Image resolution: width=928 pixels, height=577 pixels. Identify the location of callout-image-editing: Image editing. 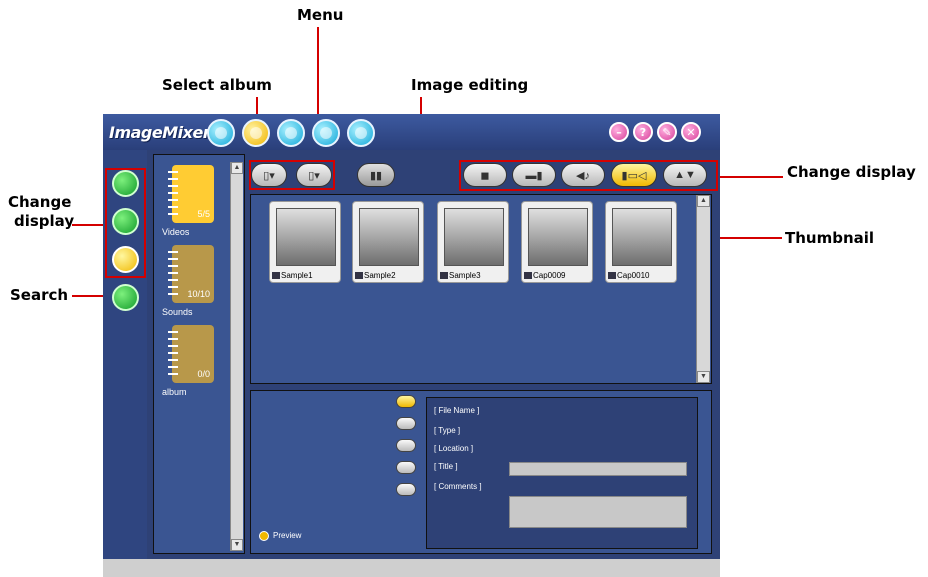
(470, 85).